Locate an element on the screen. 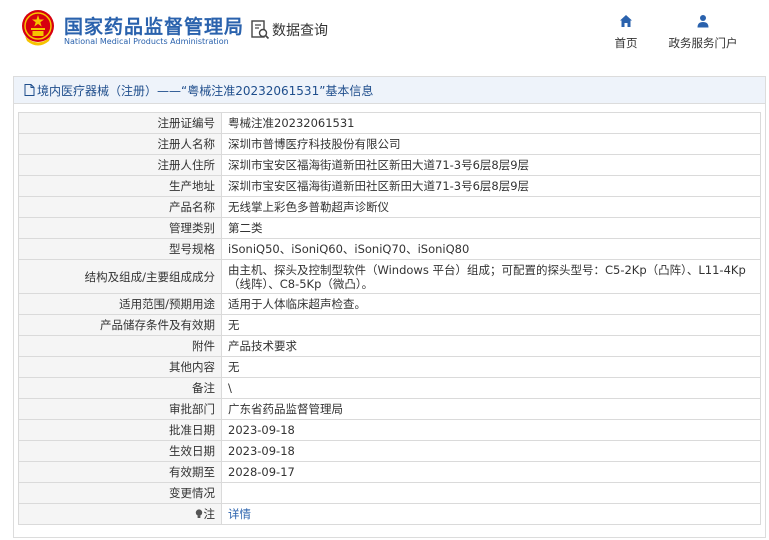  details-link: 详情 is located at coordinates (239, 514).